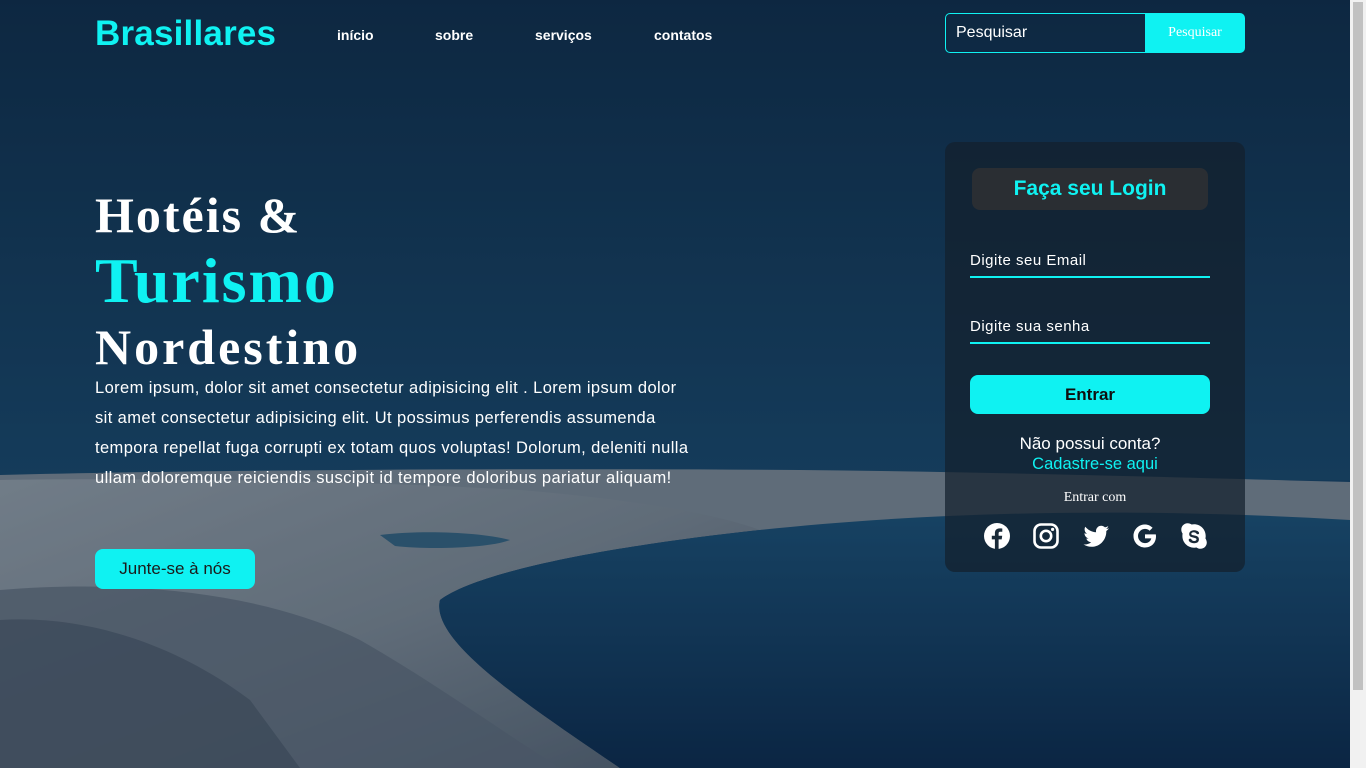 The width and height of the screenshot is (1366, 768). Describe the element at coordinates (454, 35) in the screenshot. I see `nav-sobre: sobre` at that location.